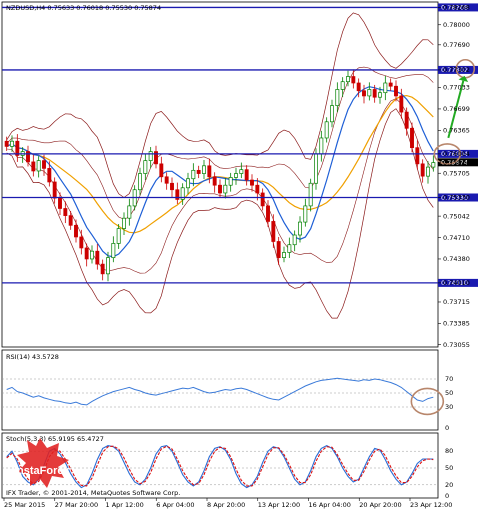 This screenshot has height=510, width=480. Describe the element at coordinates (456, 345) in the screenshot. I see `price-tick-label: 0.73055` at that location.